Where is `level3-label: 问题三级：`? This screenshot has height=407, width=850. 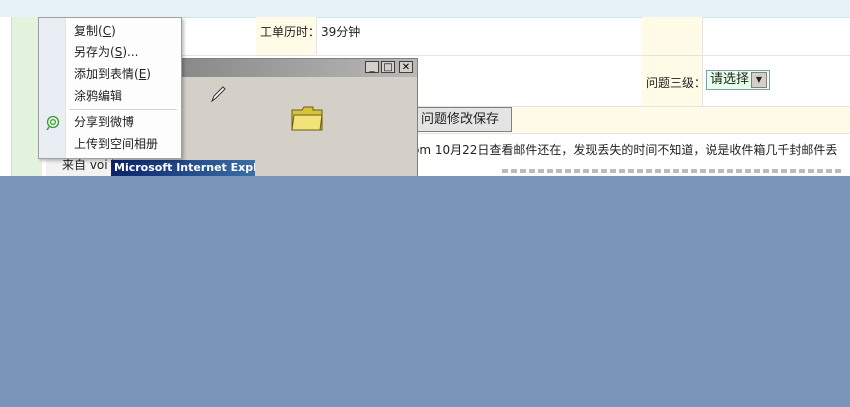 level3-label: 问题三级： is located at coordinates (676, 83).